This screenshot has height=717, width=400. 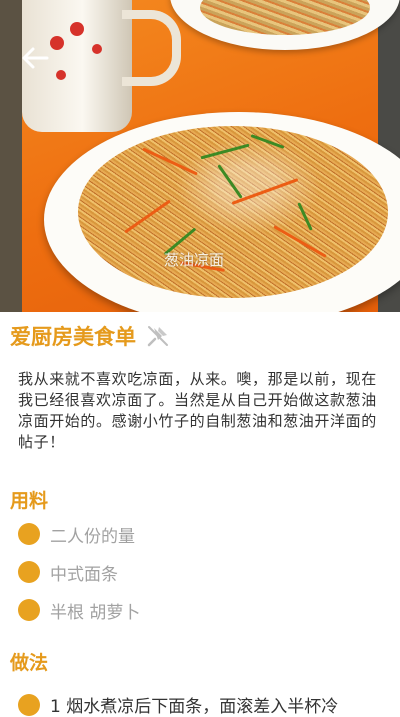 I want to click on photo-frame-left, so click(x=11, y=156).